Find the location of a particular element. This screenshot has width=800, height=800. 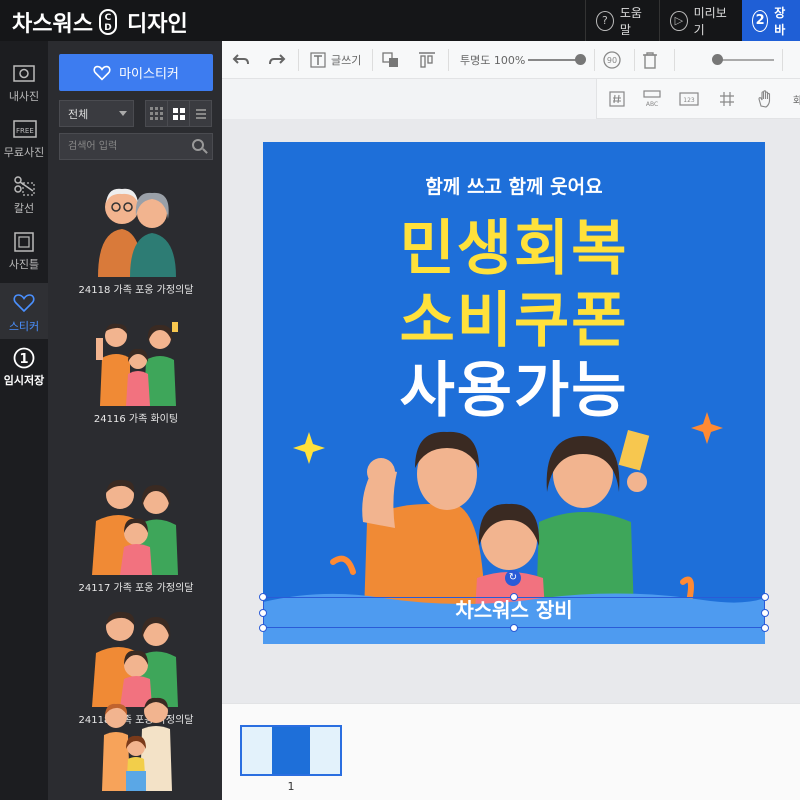

view-list-button is located at coordinates (200, 113).